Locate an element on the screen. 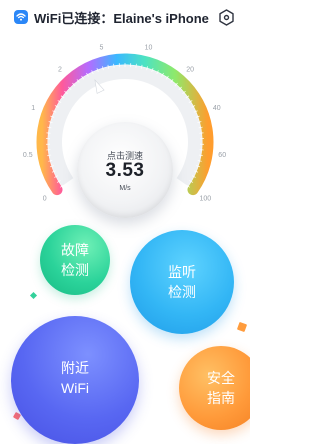 Image resolution: width=320 pixels, height=444 pixels. gauge-tick-label: 100 is located at coordinates (205, 199).